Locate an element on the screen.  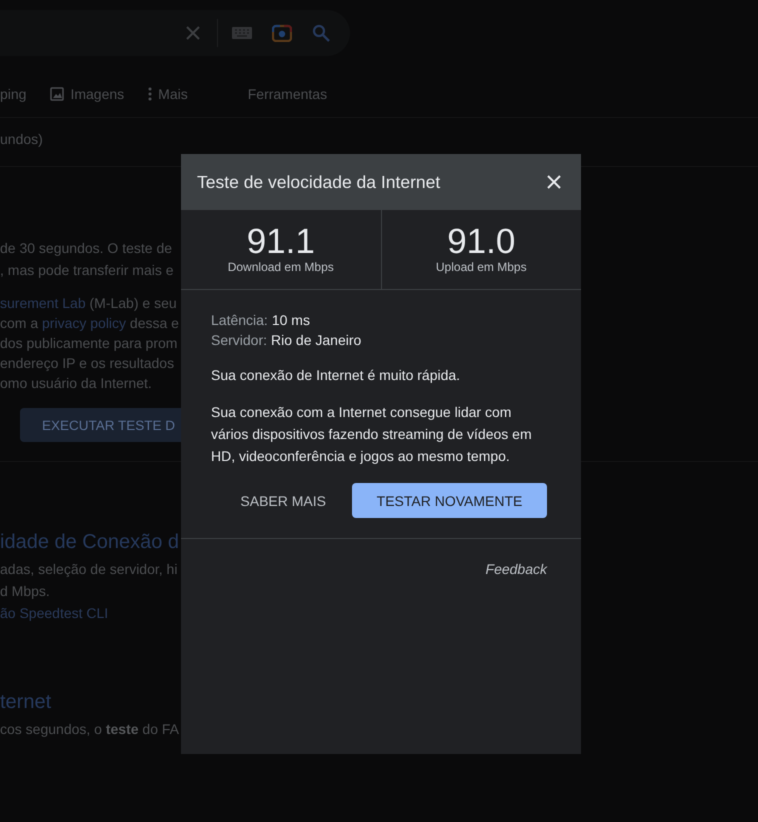
result-title: idade de Conexão d is located at coordinates (90, 542).